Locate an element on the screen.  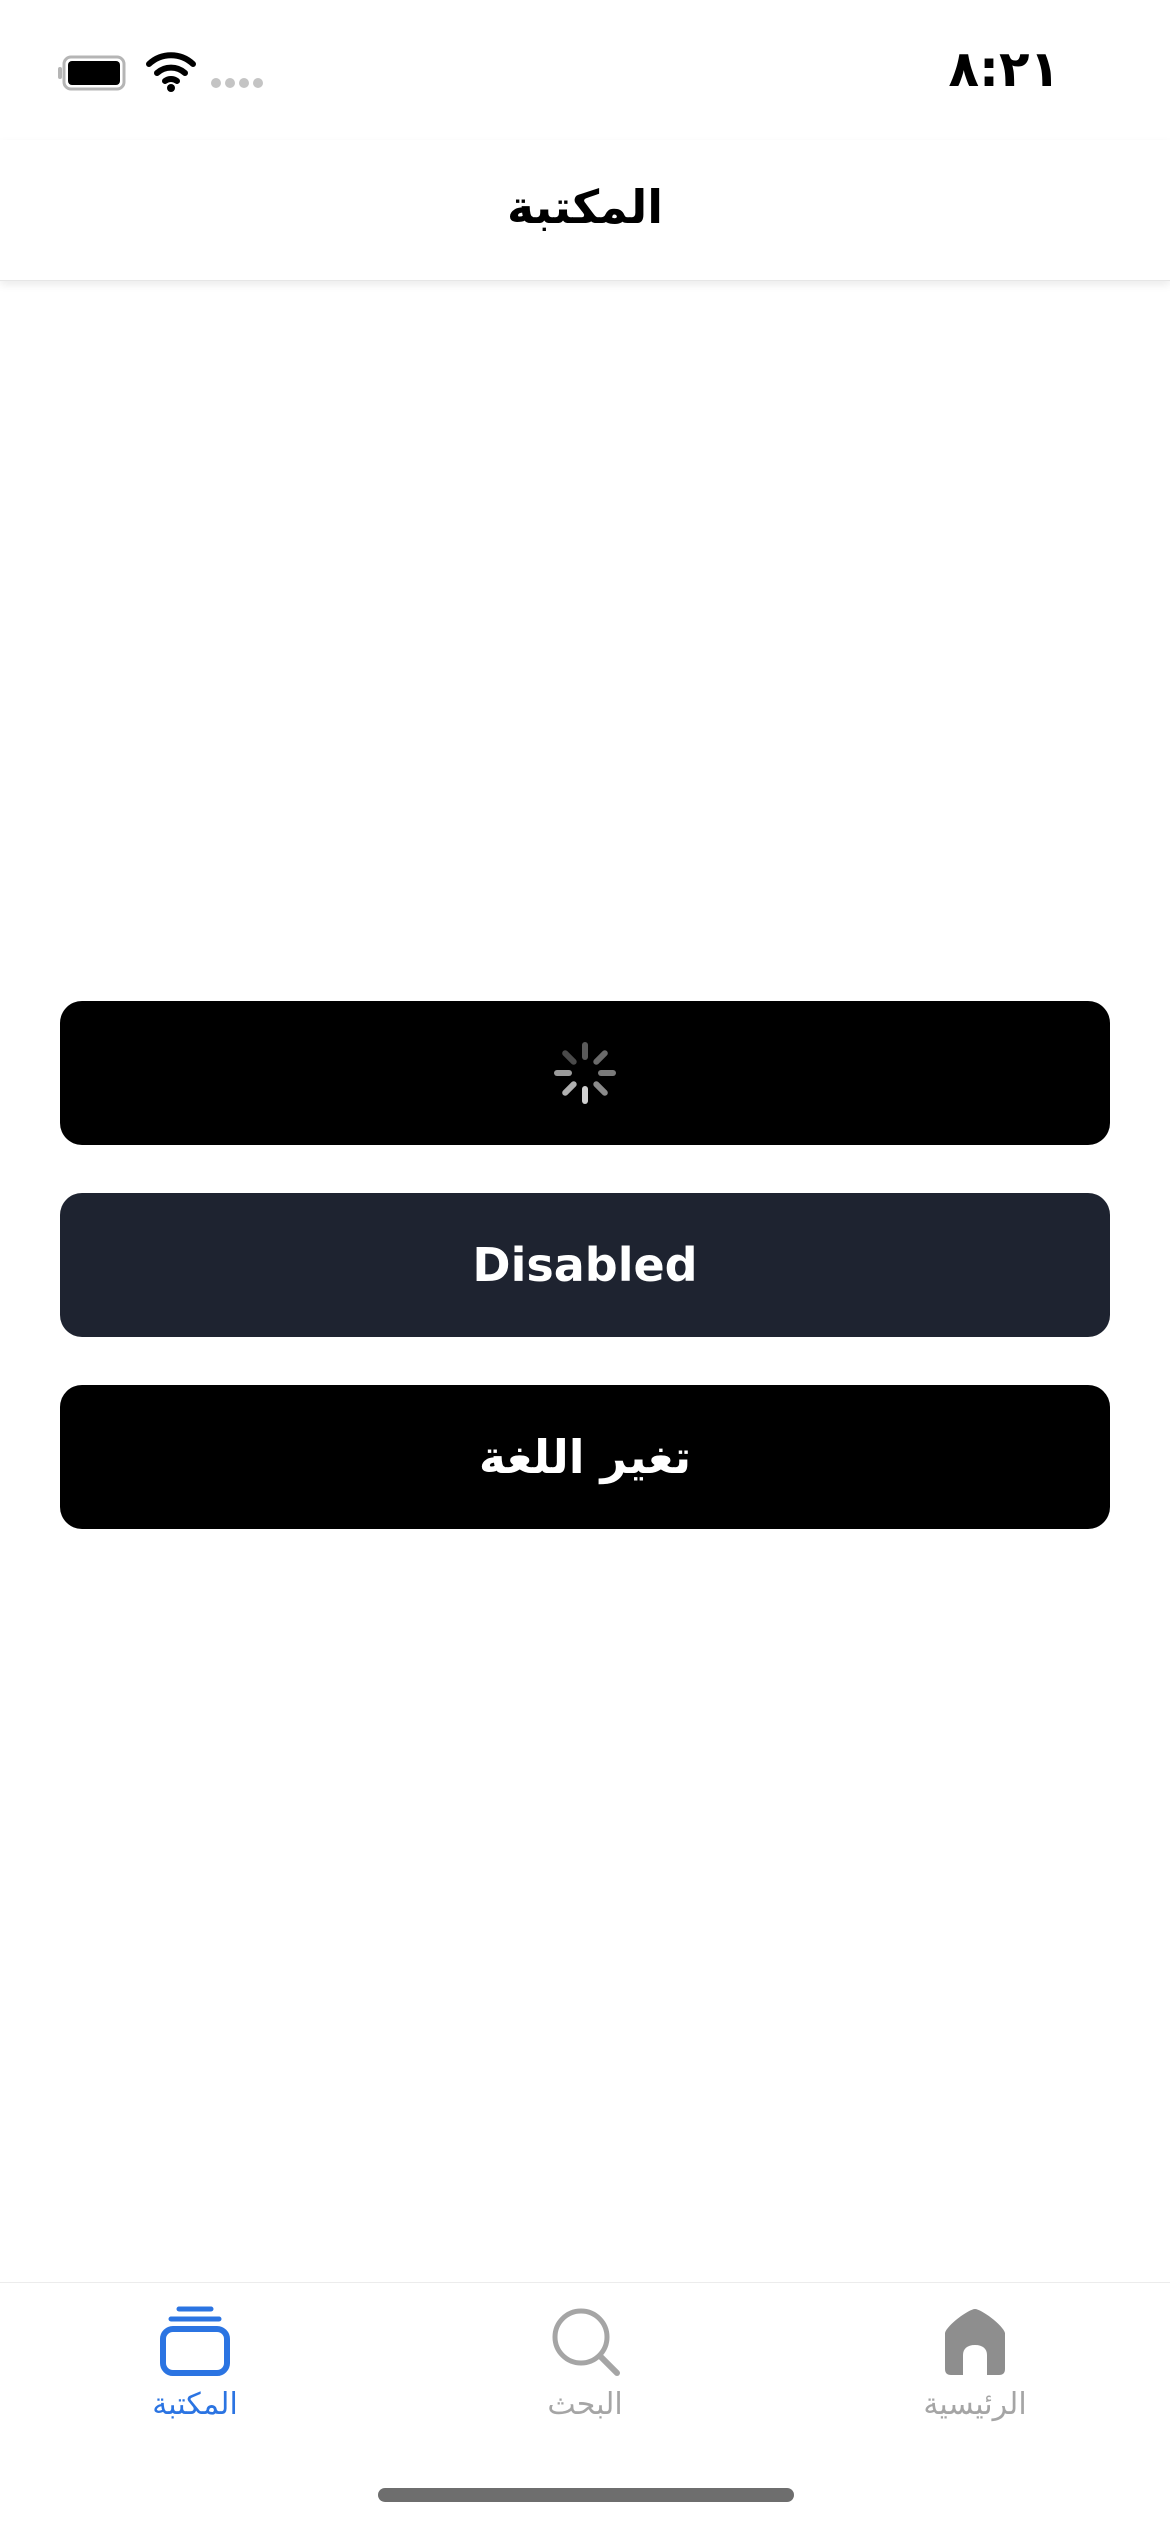
navigation-bar: المكتبة is located at coordinates (585, 210).